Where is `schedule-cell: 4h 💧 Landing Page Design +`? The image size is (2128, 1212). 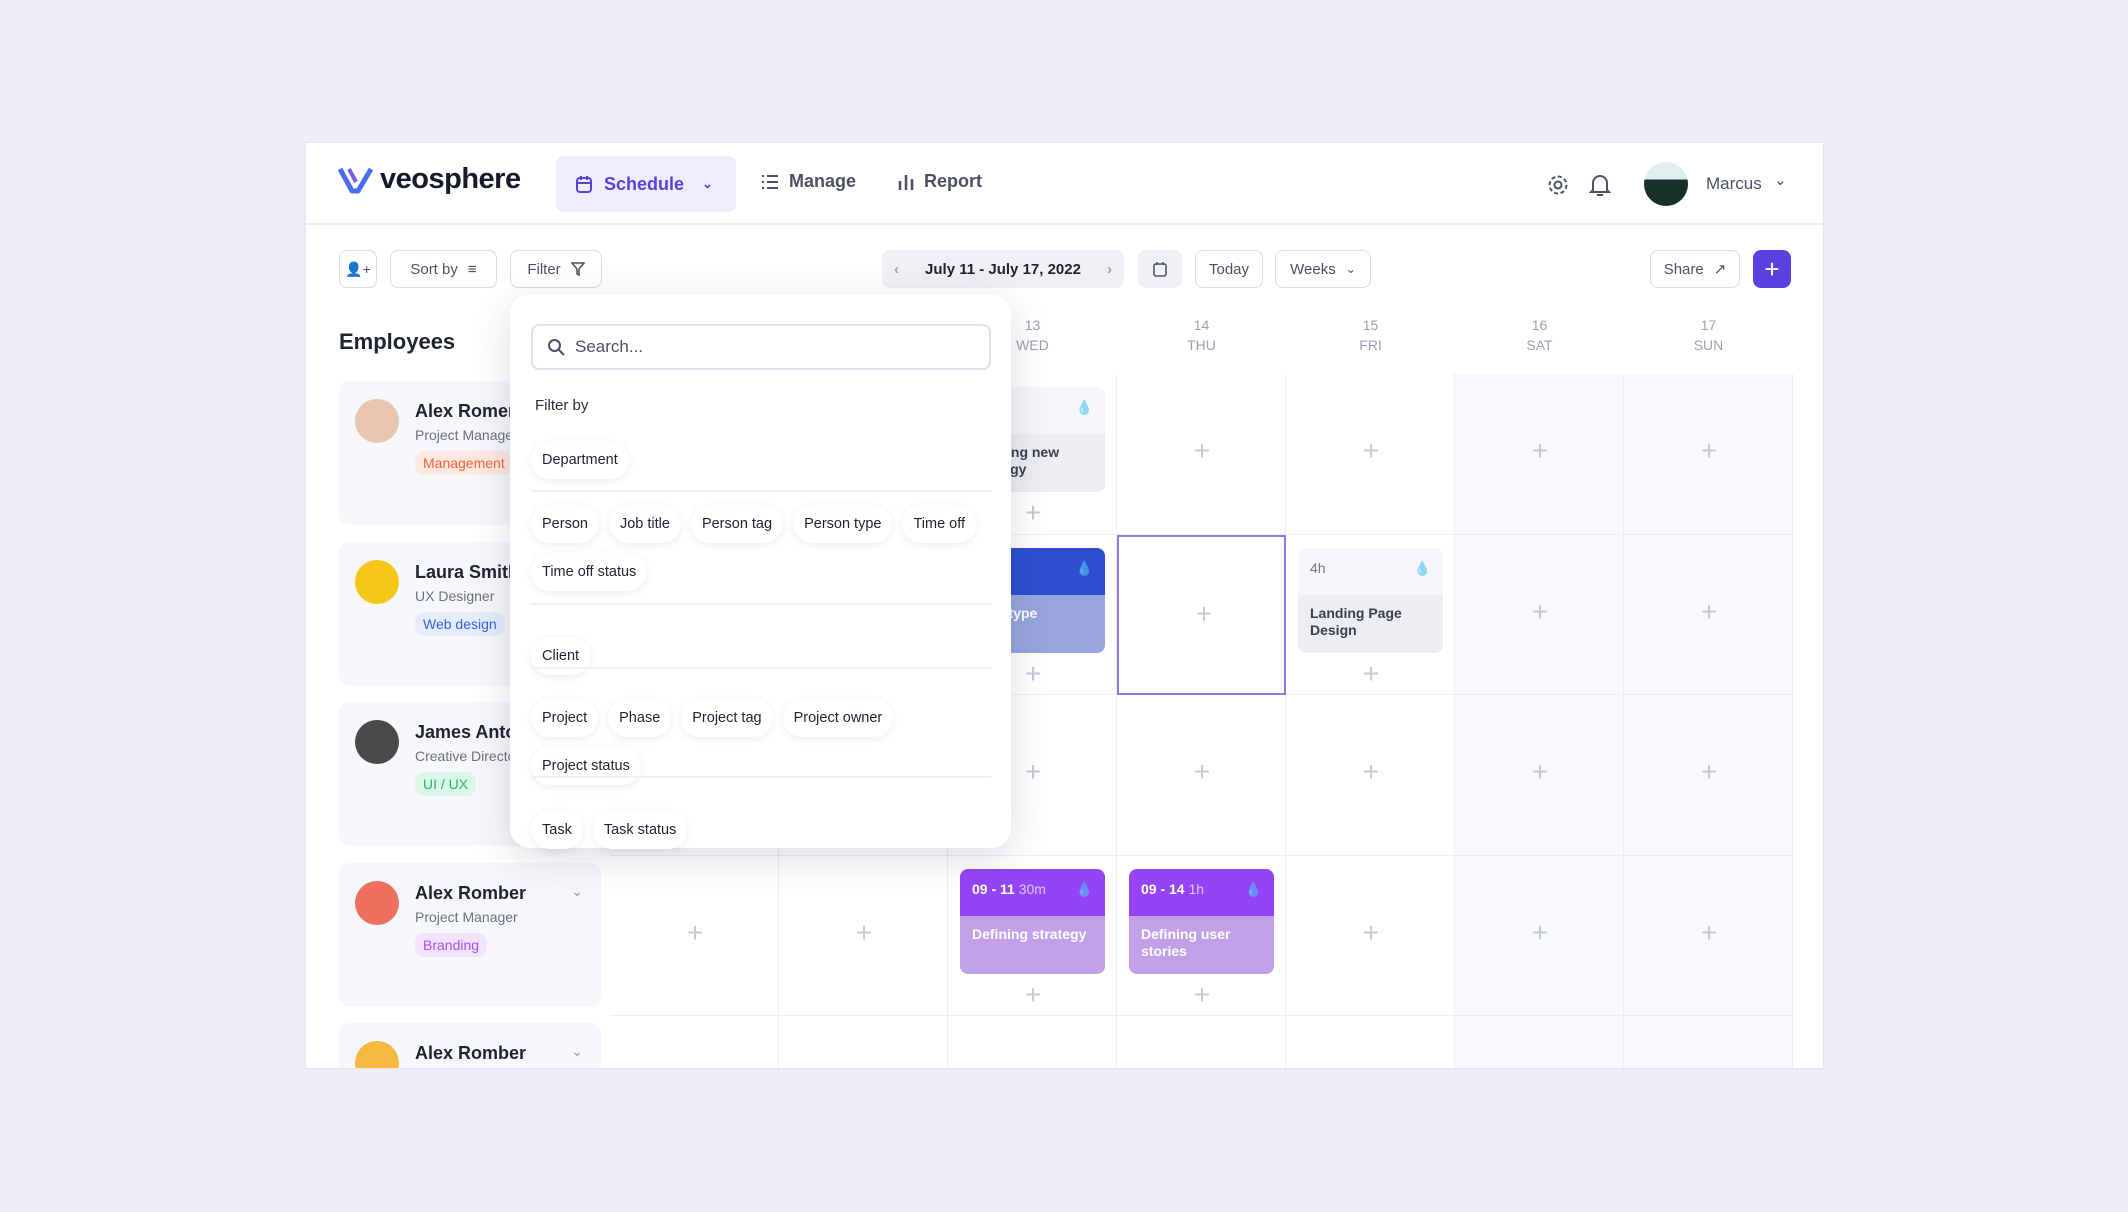 schedule-cell: 4h 💧 Landing Page Design + is located at coordinates (1370, 614).